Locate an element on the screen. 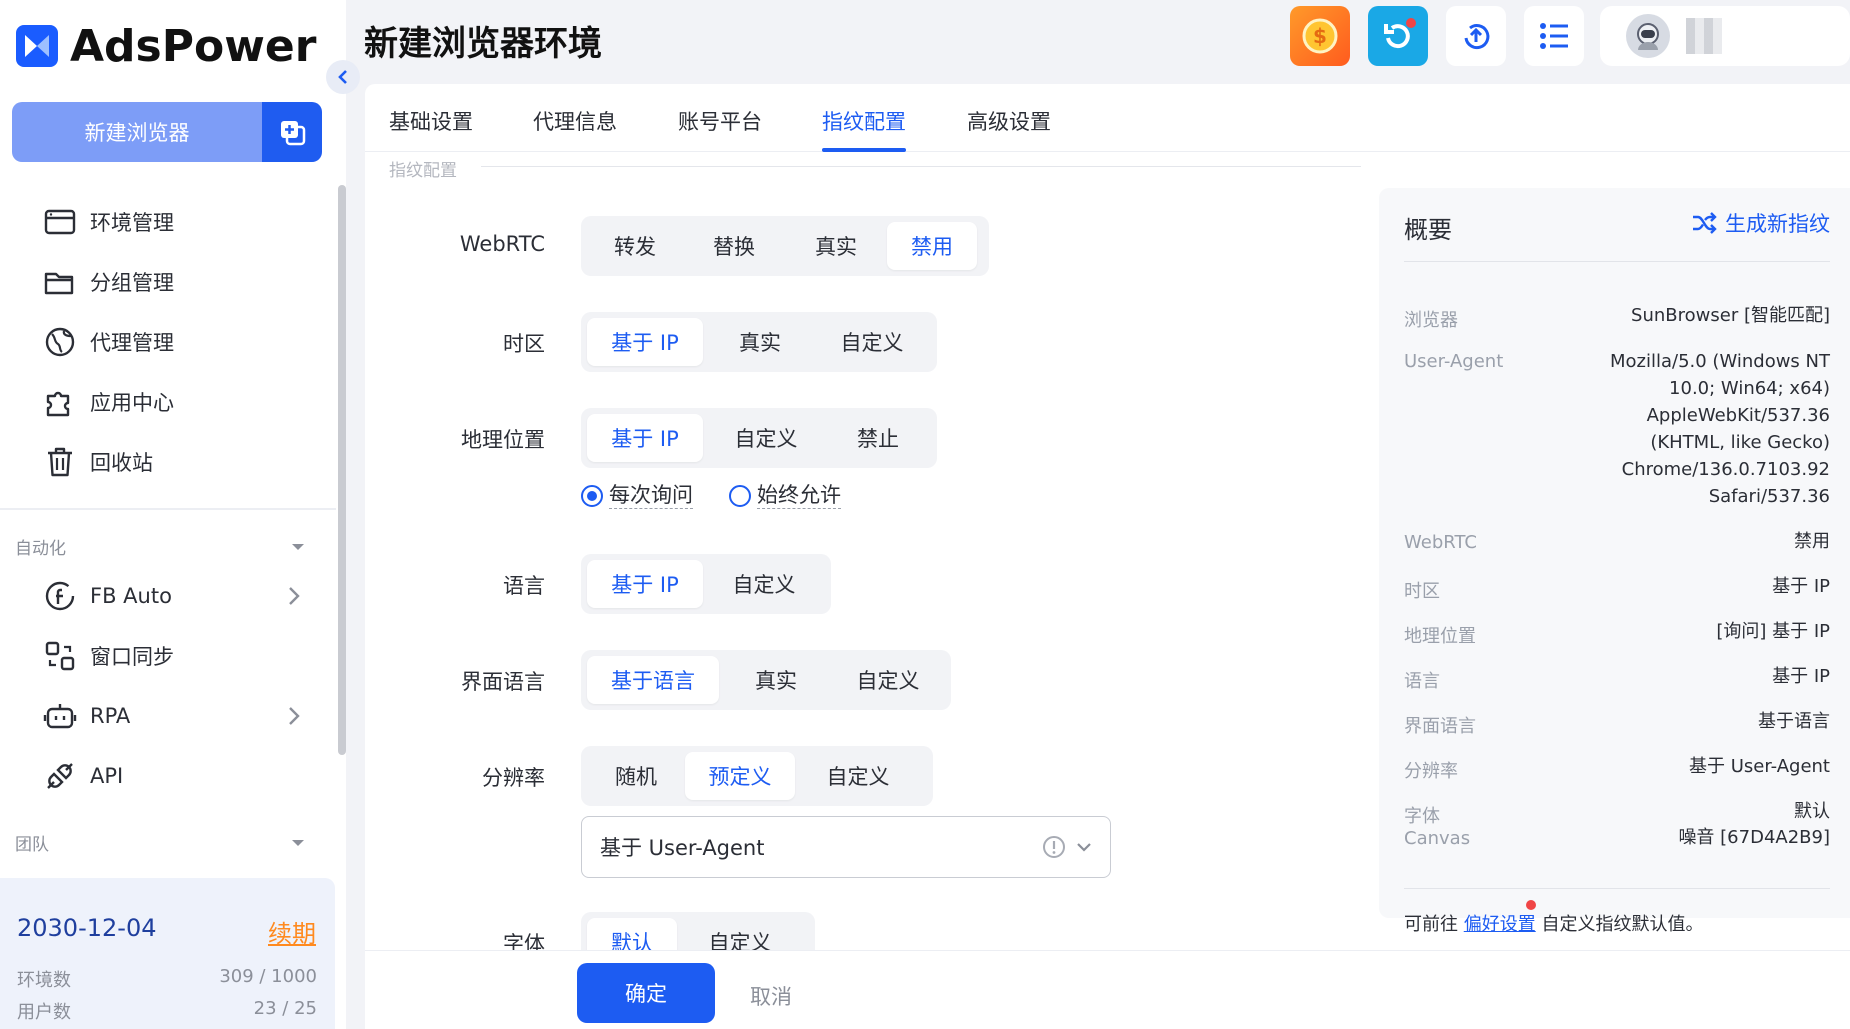  task-list-button is located at coordinates (1554, 36).